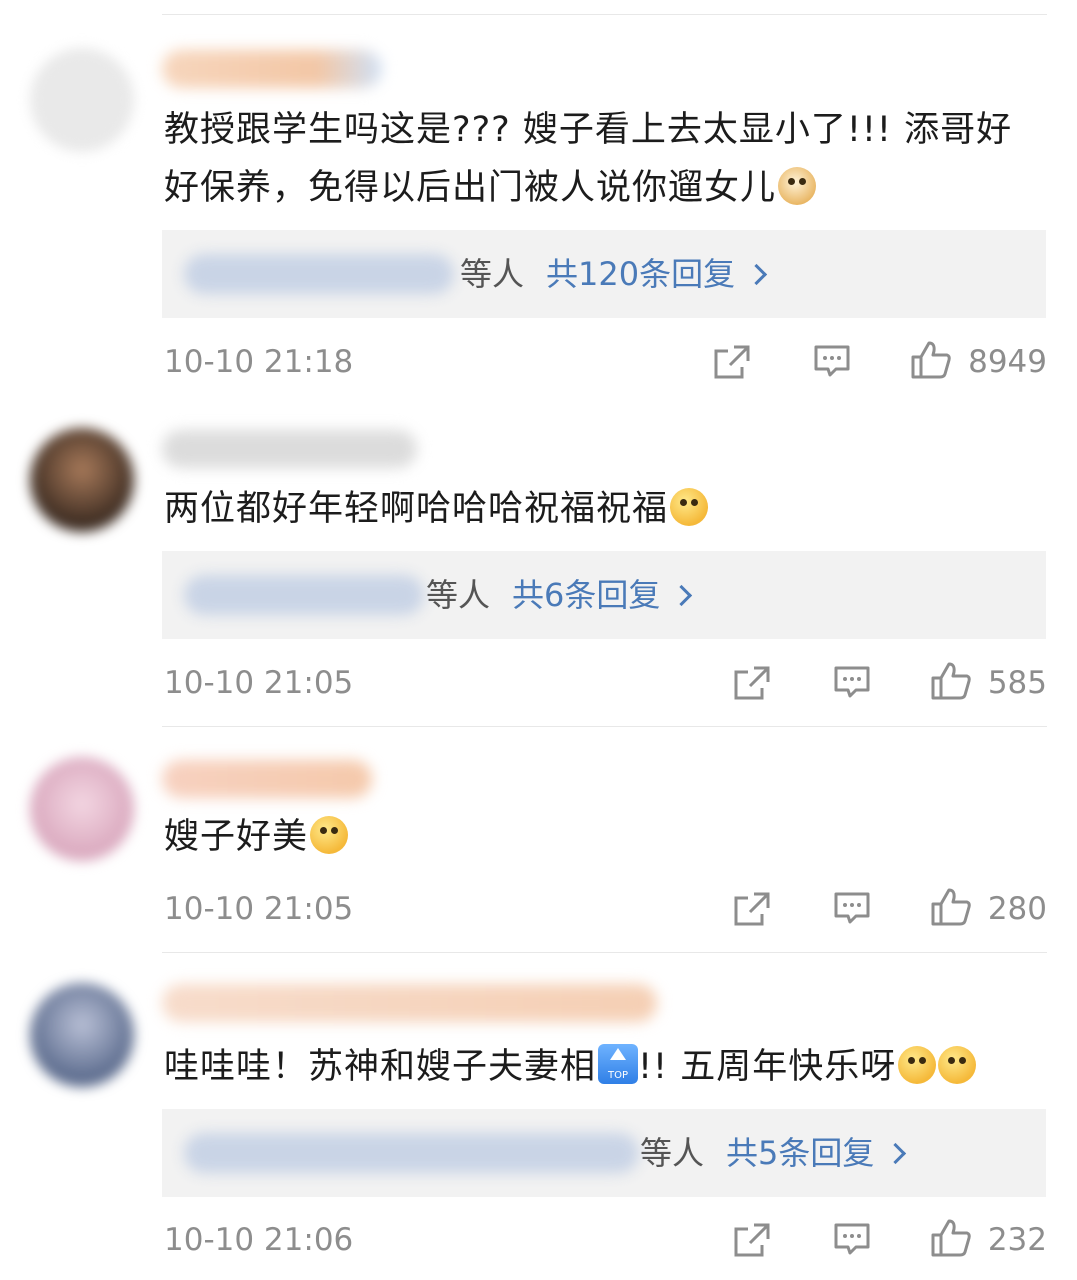 This screenshot has height=1280, width=1077. Describe the element at coordinates (329, 835) in the screenshot. I see `heart-face-emoji` at that location.